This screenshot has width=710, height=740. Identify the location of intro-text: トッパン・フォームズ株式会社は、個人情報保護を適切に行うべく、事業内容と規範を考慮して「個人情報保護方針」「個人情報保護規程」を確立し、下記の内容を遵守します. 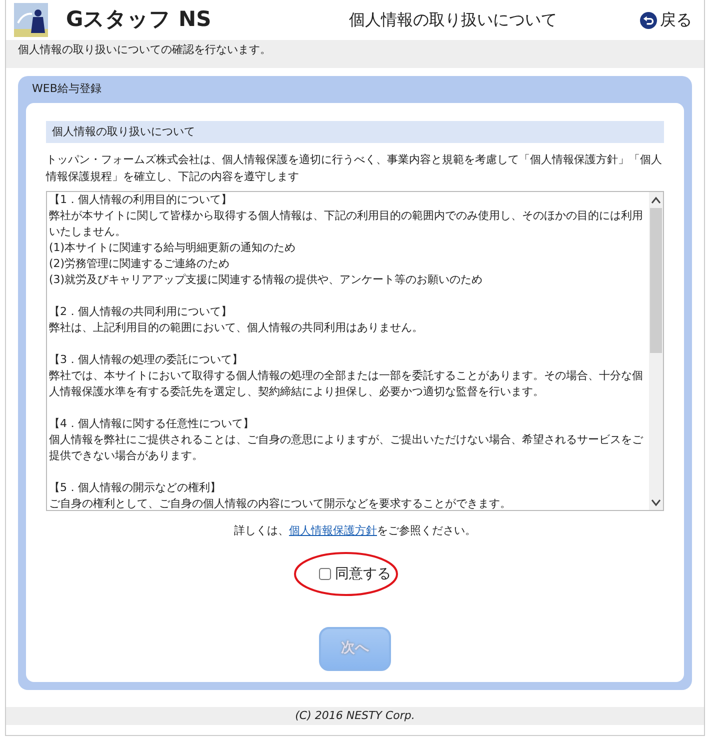
(354, 168).